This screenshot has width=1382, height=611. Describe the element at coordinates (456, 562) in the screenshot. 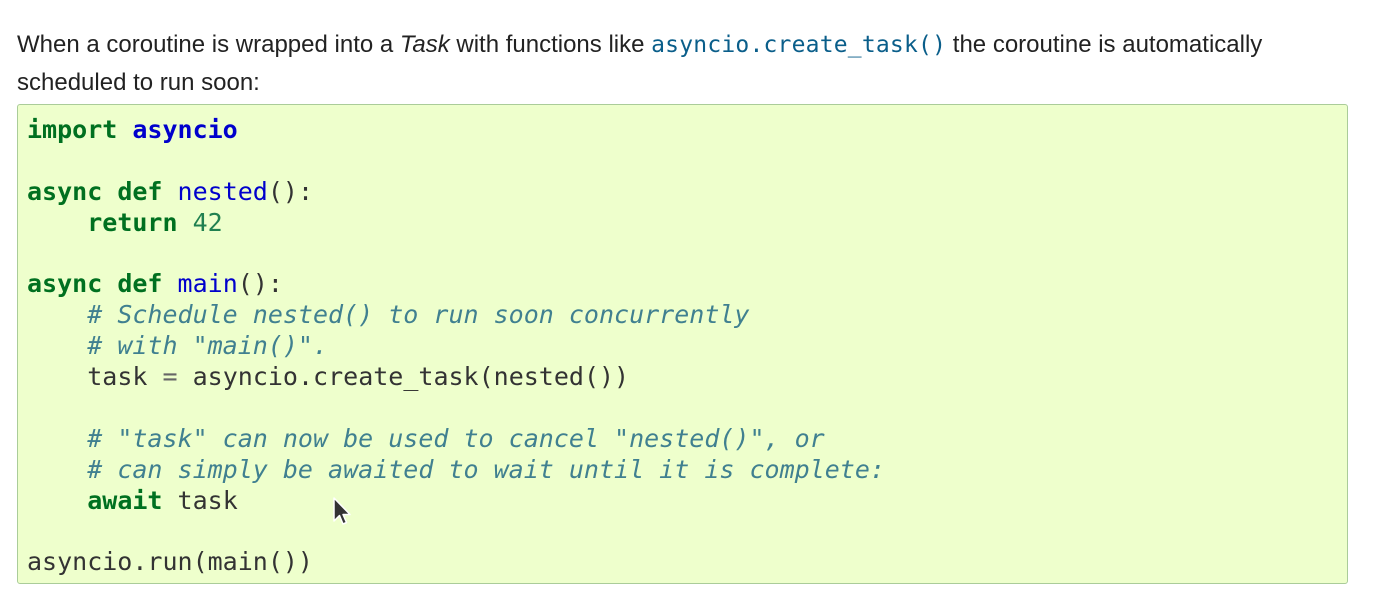

I see `code-line-15: asyncio.run(main())` at that location.